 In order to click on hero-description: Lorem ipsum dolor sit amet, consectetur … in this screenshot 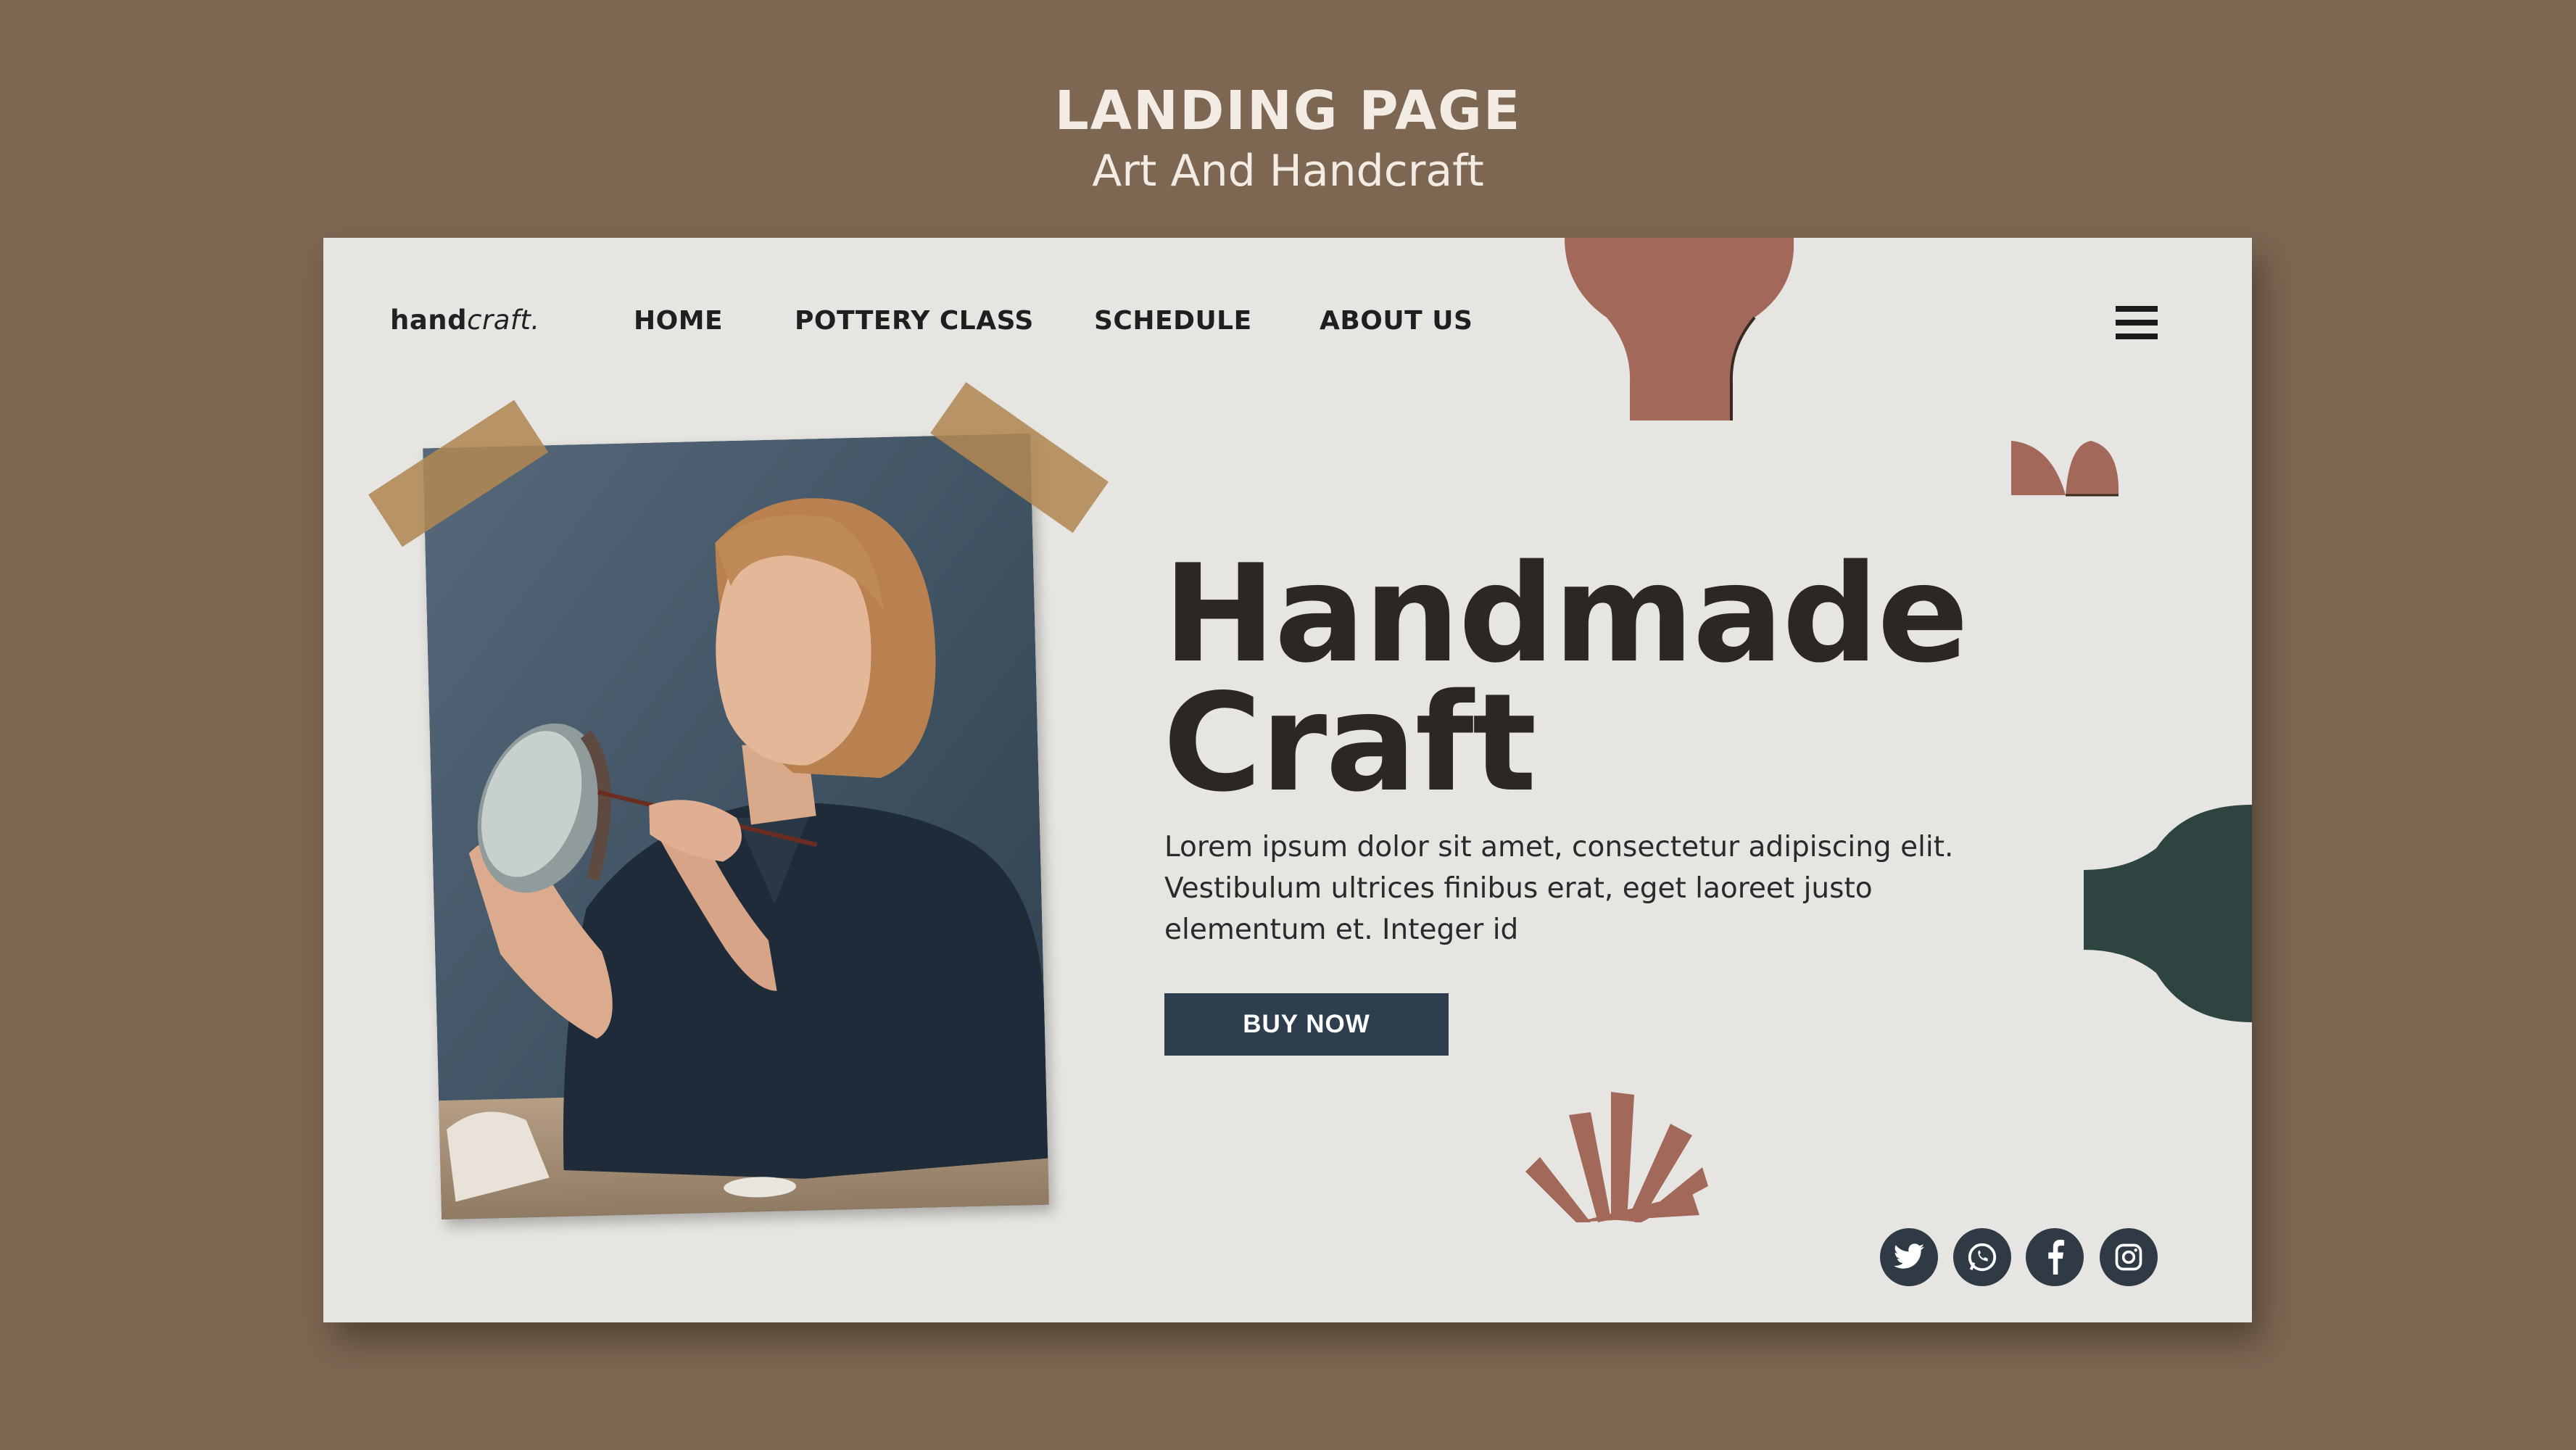, I will do `click(1559, 889)`.